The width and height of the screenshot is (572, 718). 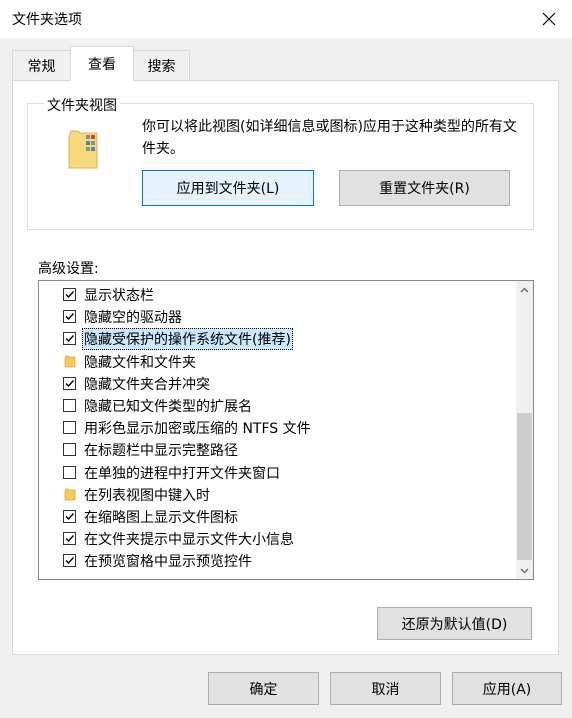 What do you see at coordinates (277, 362) in the screenshot?
I see `folder-row: 隐藏文件和文件夹` at bounding box center [277, 362].